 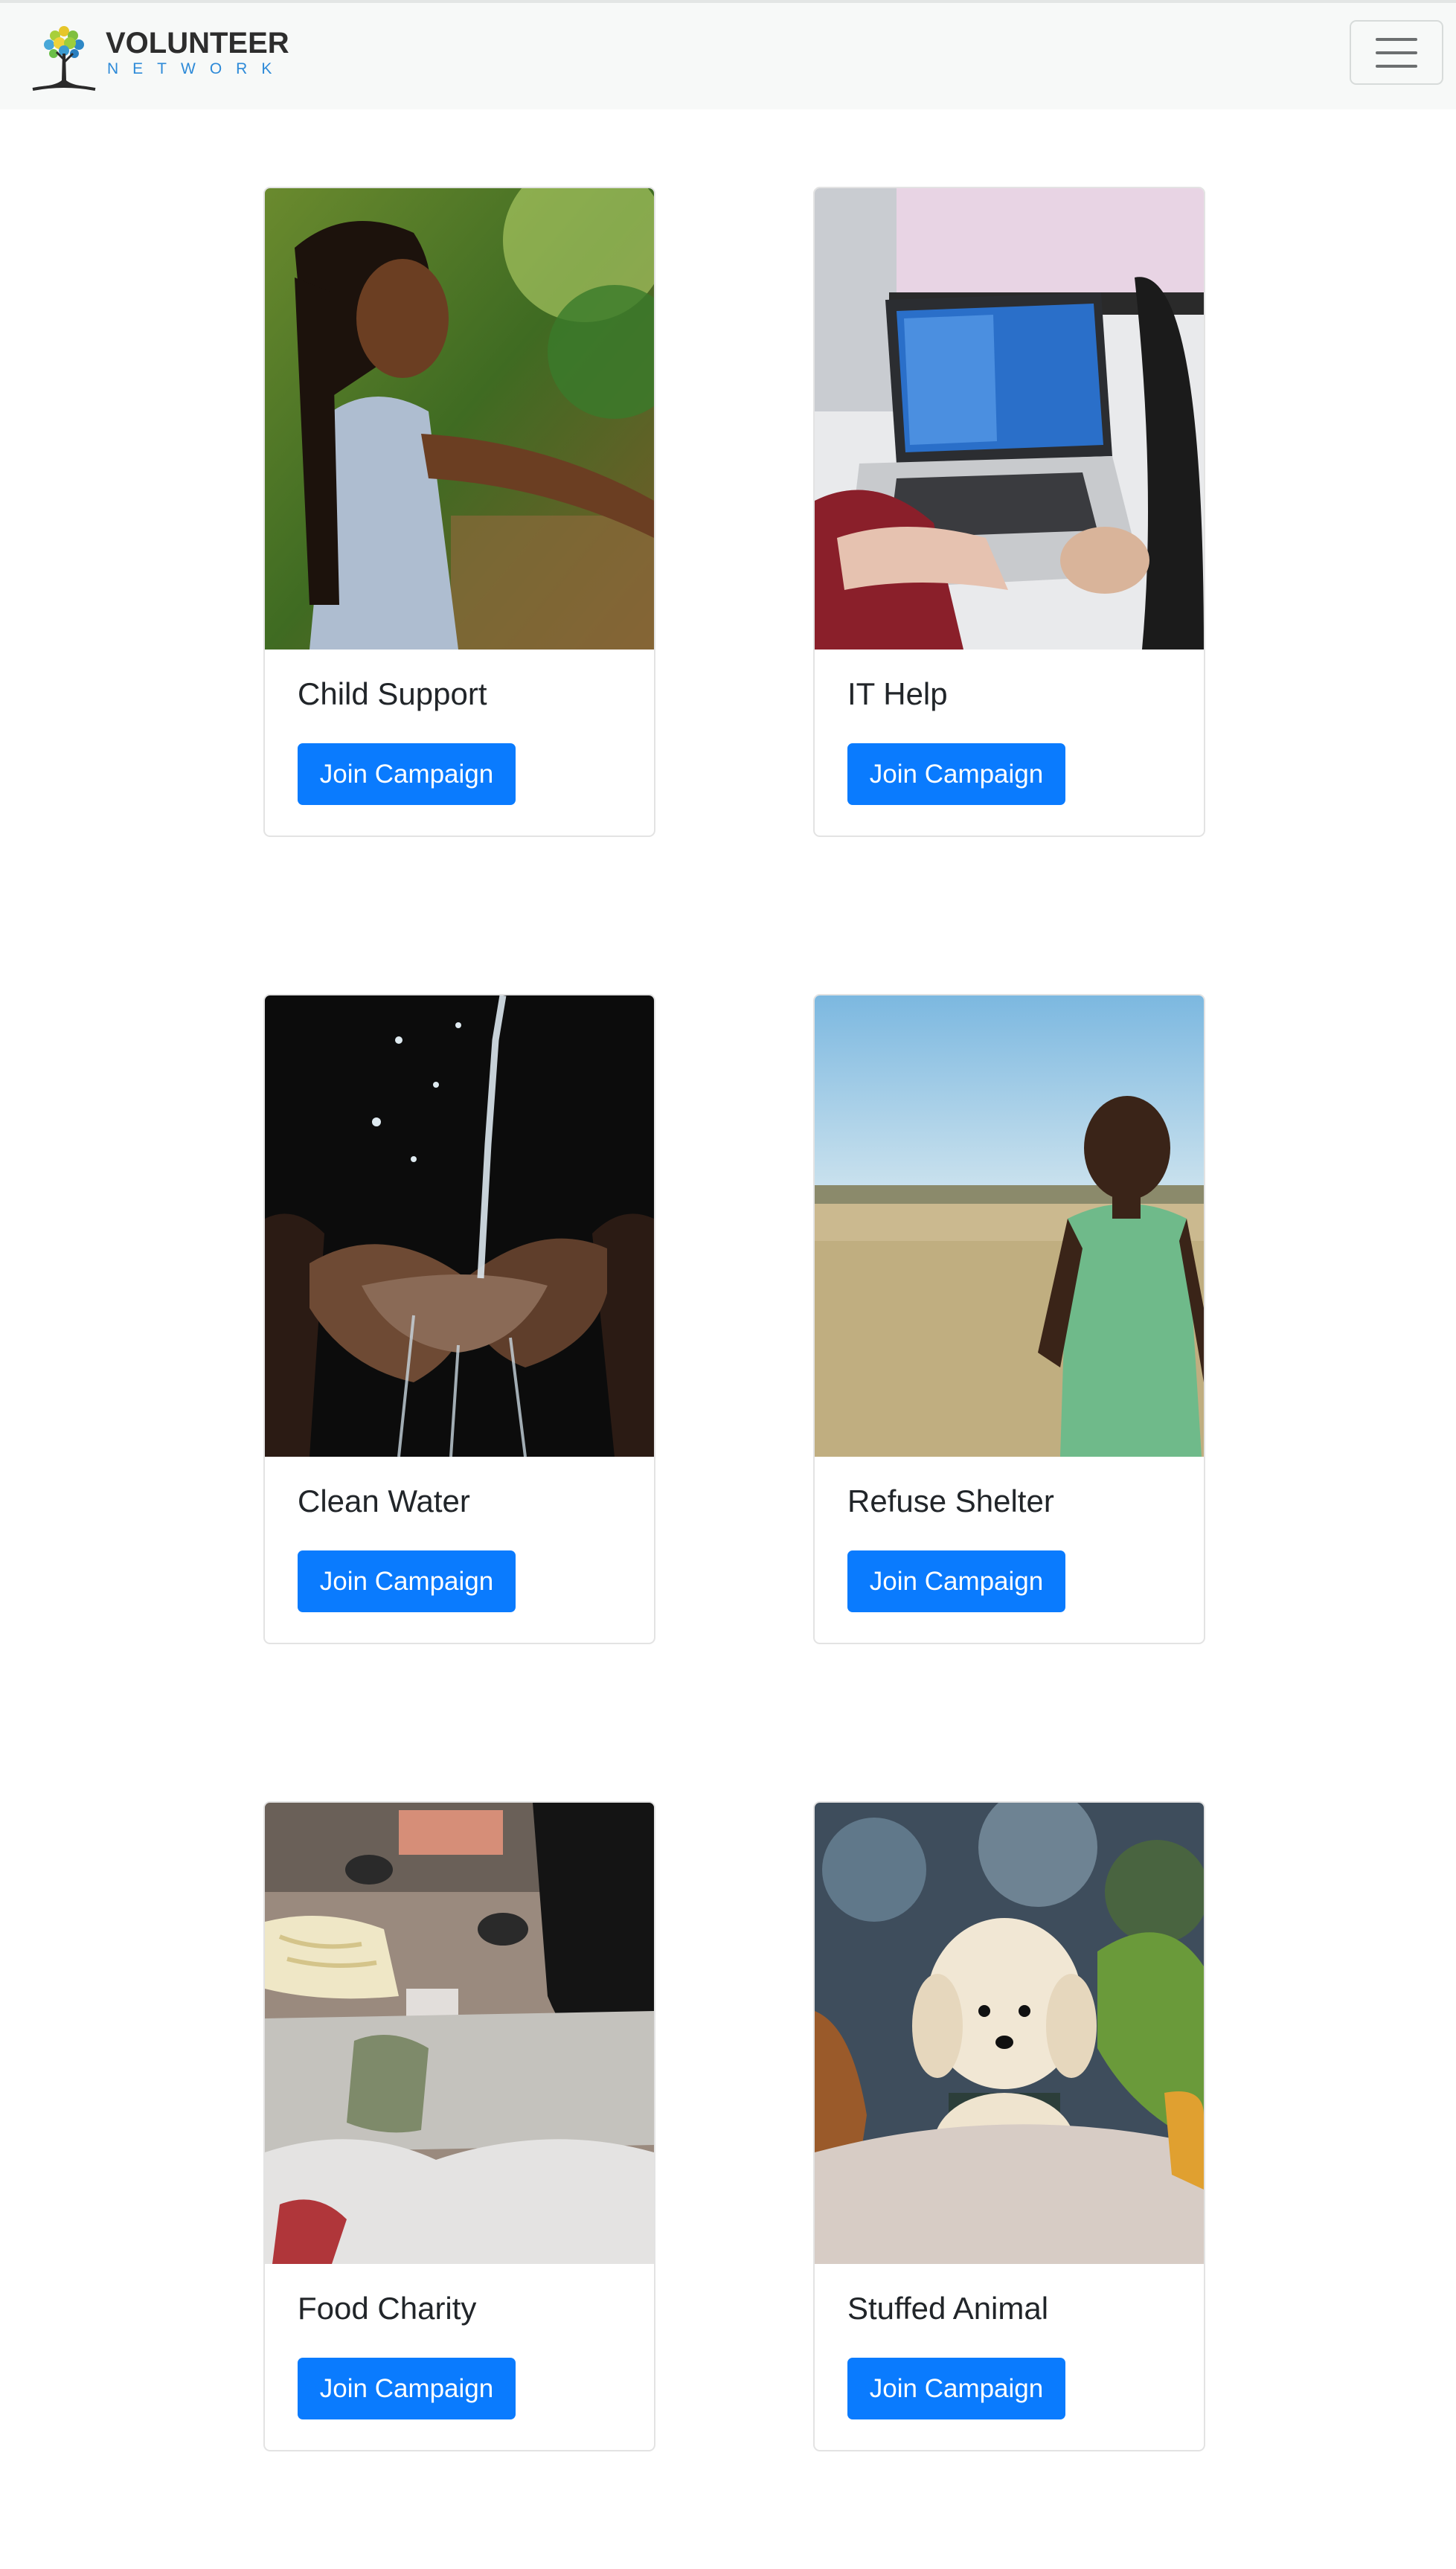 I want to click on tree-icon, so click(x=64, y=58).